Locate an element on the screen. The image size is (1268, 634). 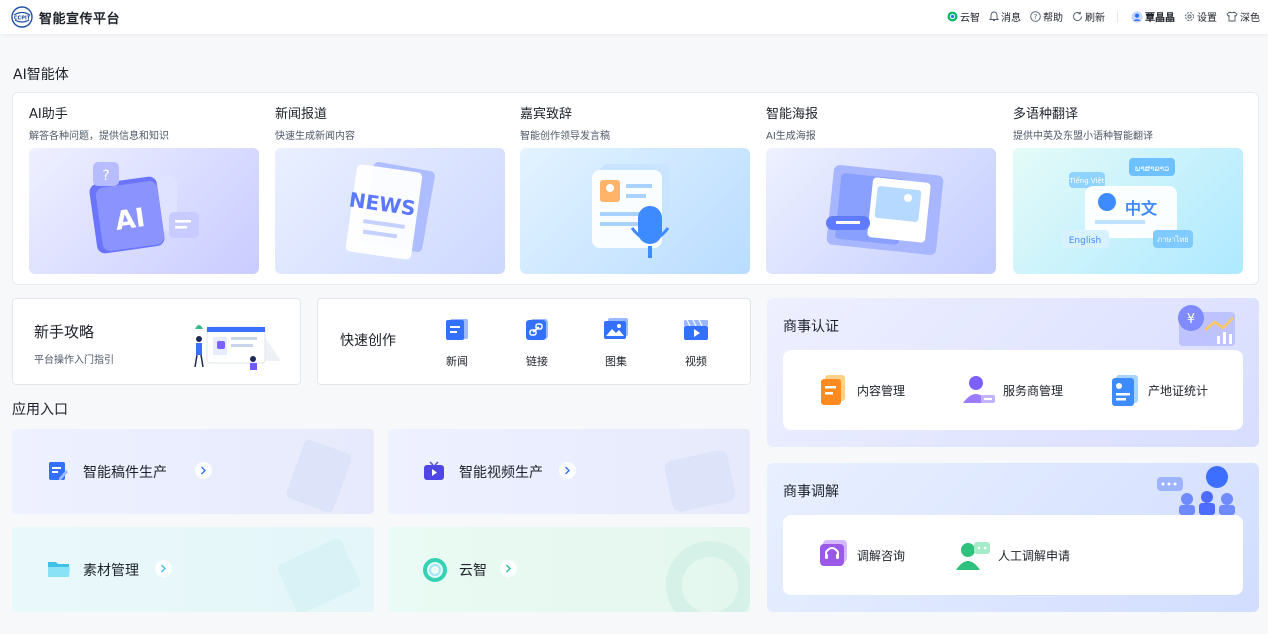
ai-card-speech: 嘉宾致辞 智能创作领导发言稿 is located at coordinates (635, 188).